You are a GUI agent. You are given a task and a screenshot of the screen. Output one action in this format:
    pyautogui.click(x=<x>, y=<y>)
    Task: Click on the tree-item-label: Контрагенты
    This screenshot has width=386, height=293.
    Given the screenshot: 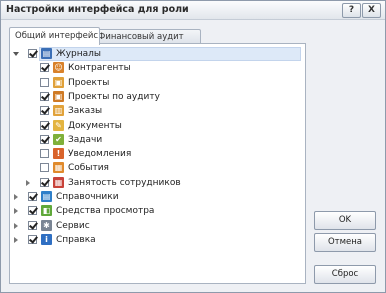 What is the action you would take?
    pyautogui.click(x=99, y=68)
    